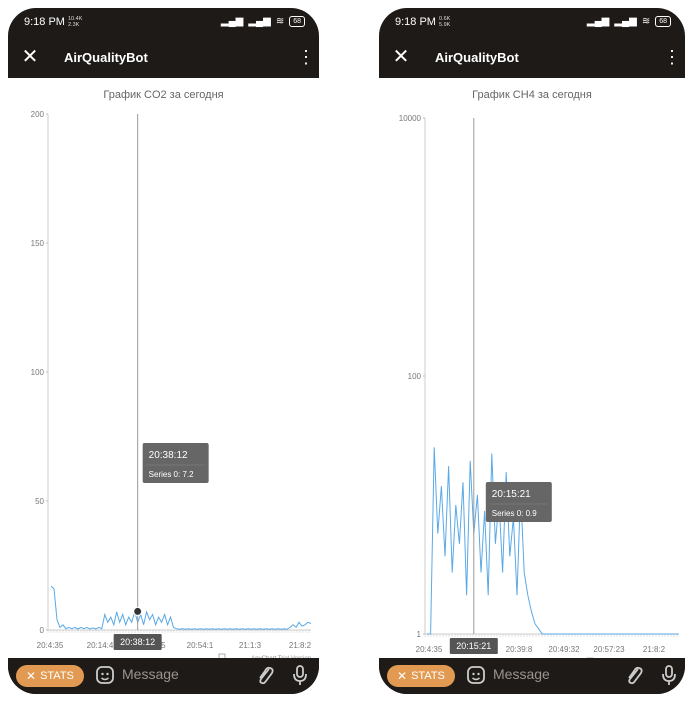 The image size is (693, 702). What do you see at coordinates (100, 645) in the screenshot?
I see `x-tick-label: 20:14:4` at bounding box center [100, 645].